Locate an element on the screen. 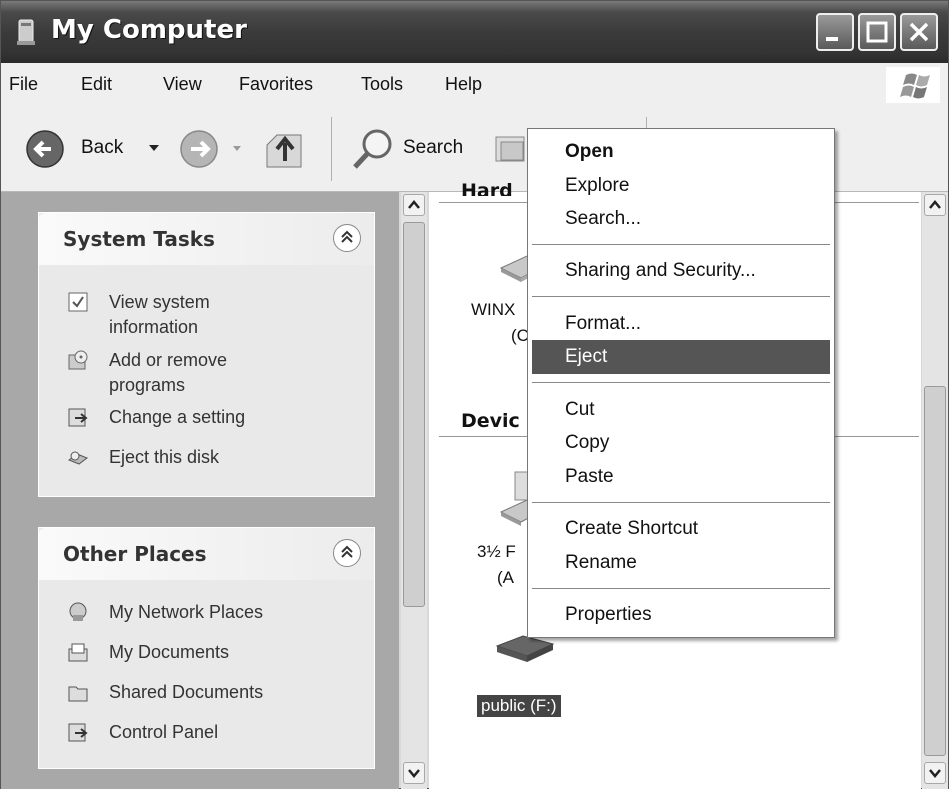 This screenshot has width=949, height=789. main-scroll-up-button is located at coordinates (935, 205).